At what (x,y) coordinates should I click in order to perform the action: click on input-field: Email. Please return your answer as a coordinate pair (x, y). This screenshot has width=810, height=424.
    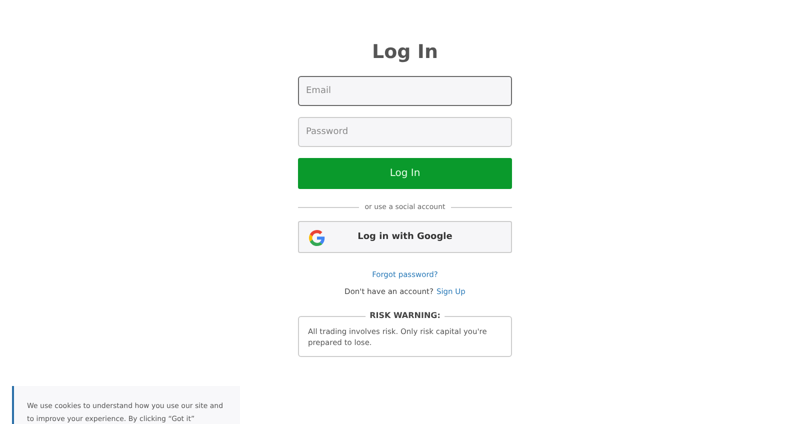
    Looking at the image, I should click on (405, 91).